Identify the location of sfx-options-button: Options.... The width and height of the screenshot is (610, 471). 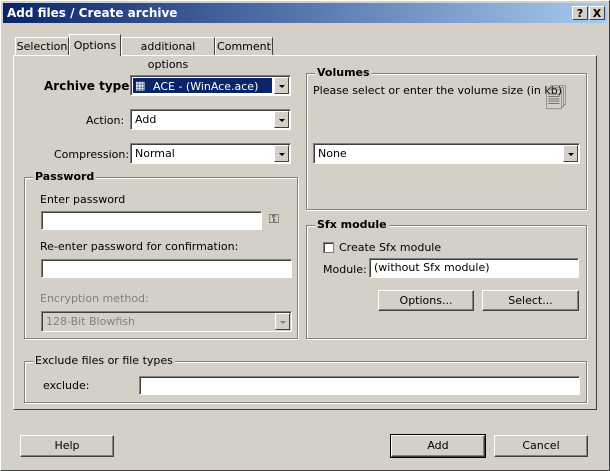
(426, 300).